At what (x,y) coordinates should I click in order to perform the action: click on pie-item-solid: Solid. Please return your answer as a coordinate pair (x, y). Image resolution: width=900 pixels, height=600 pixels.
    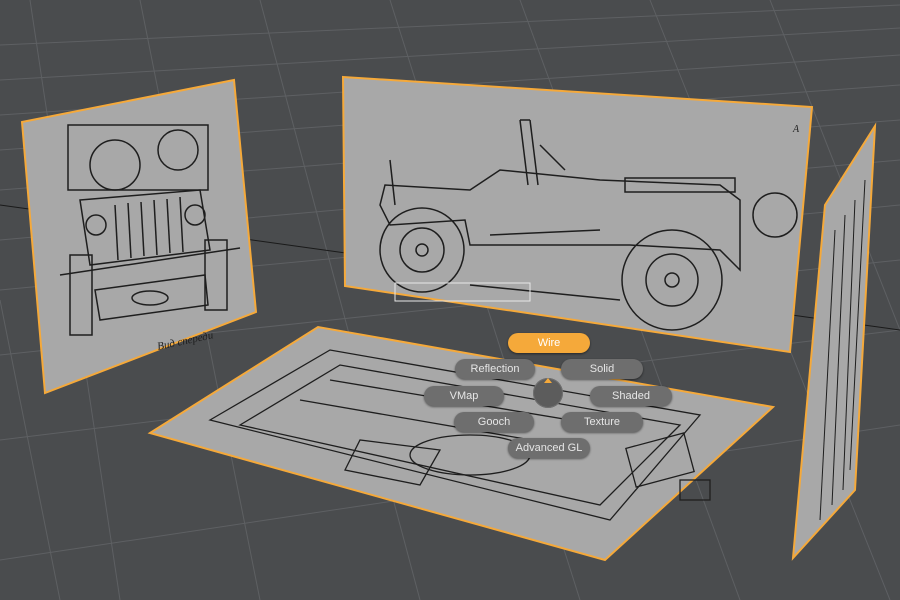
    Looking at the image, I should click on (602, 369).